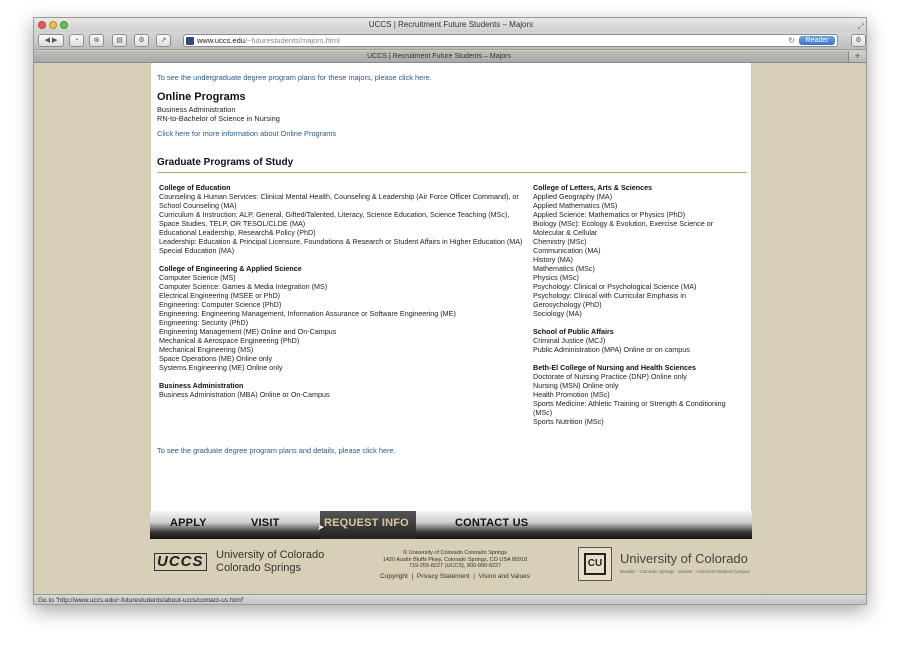  I want to click on program-item: Systems Engineering (ME) Online only, so click(221, 367).